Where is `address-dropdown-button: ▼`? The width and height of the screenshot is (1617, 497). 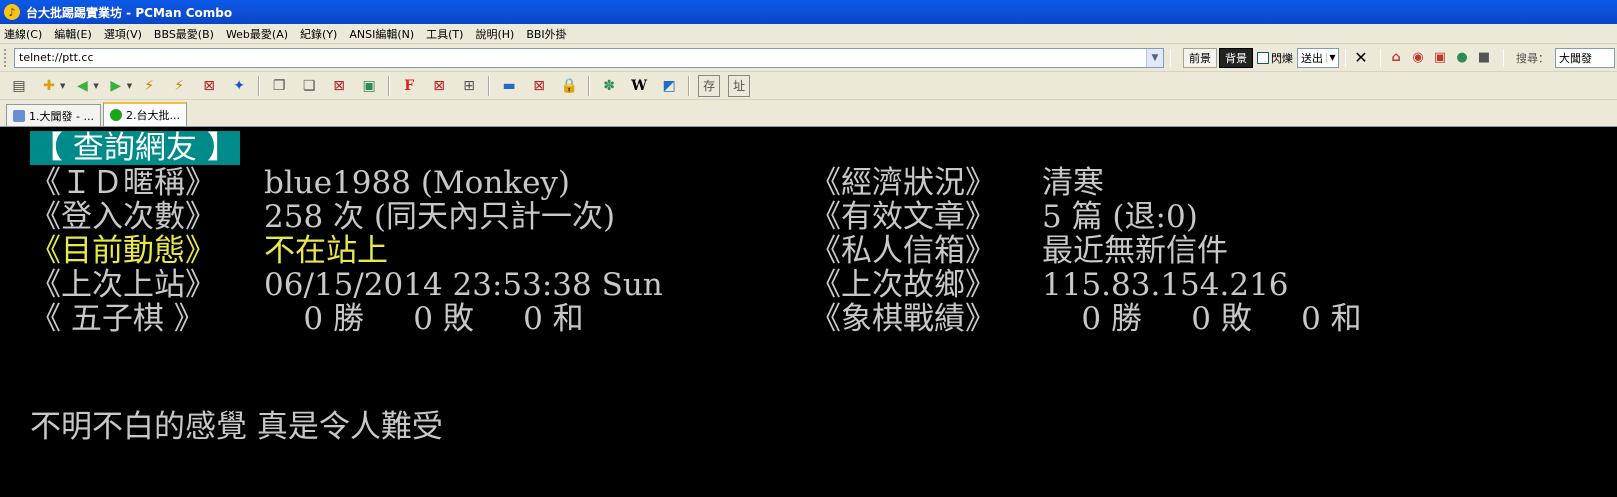 address-dropdown-button: ▼ is located at coordinates (1154, 57).